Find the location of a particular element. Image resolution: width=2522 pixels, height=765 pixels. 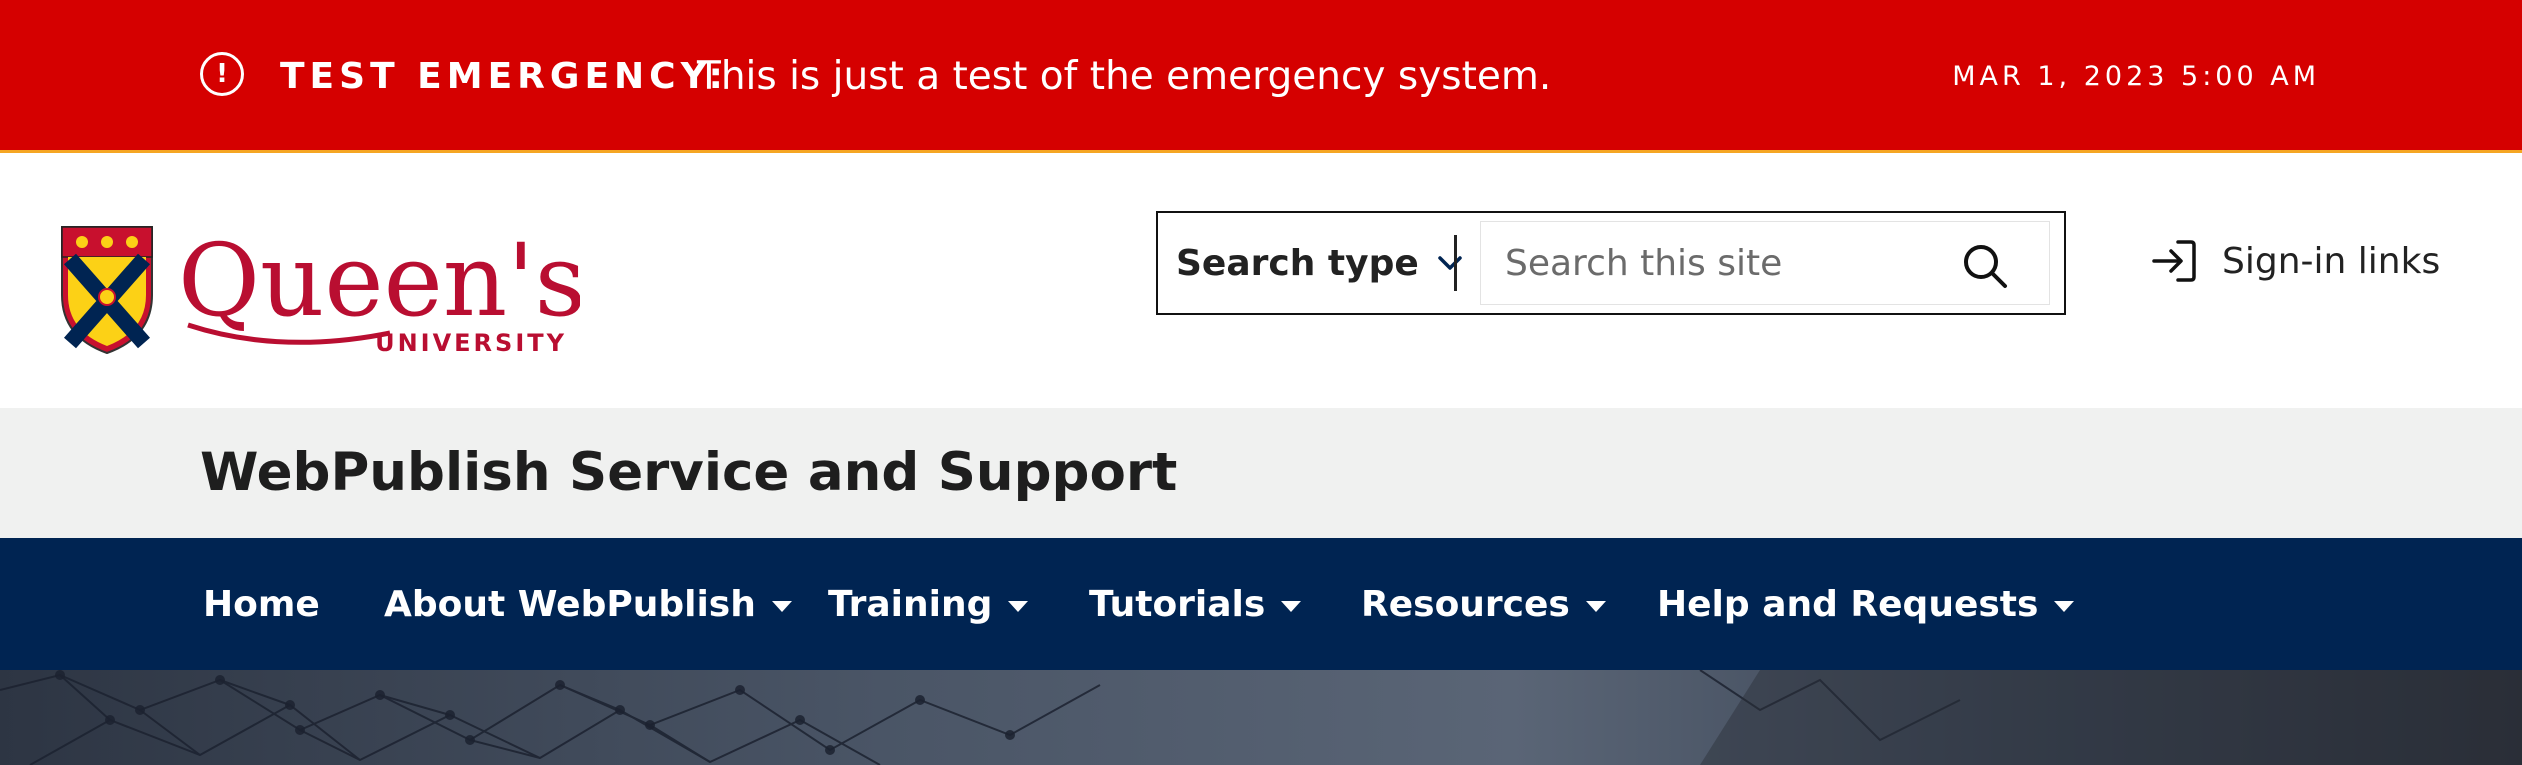

nav-item-label: About WebPublish is located at coordinates (570, 604).